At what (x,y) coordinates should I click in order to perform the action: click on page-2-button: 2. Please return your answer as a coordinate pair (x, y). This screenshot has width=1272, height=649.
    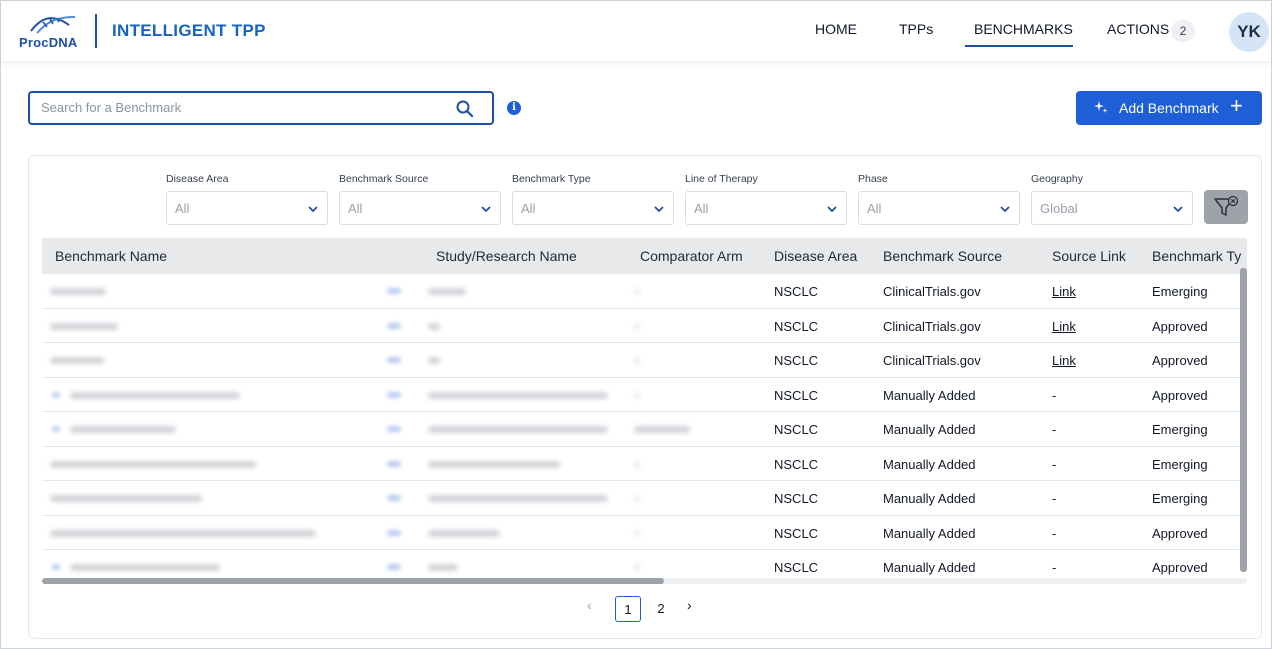
    Looking at the image, I should click on (661, 609).